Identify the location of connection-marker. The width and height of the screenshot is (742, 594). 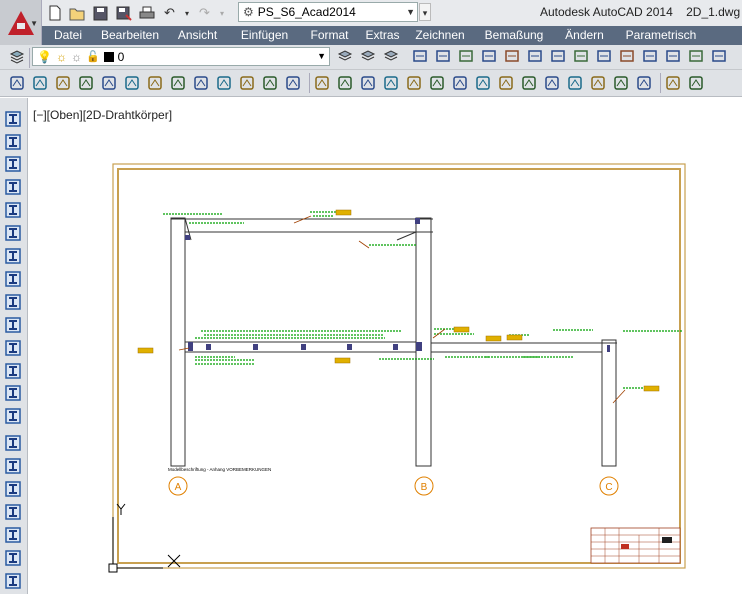
(208, 347).